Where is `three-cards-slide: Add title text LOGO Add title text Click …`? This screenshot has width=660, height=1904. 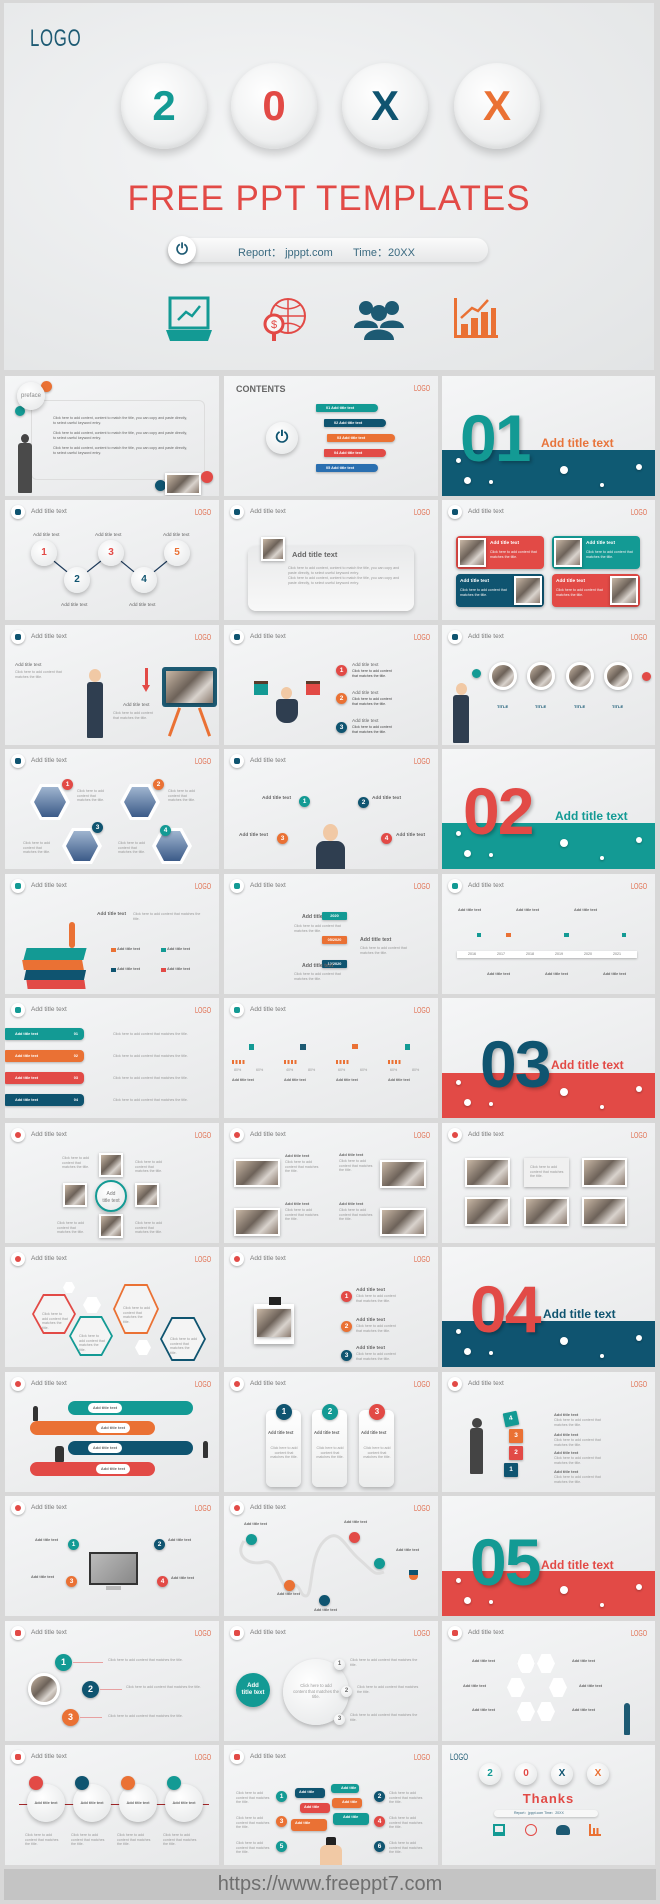 three-cards-slide: Add title text LOGO Add title text Click … is located at coordinates (331, 1432).